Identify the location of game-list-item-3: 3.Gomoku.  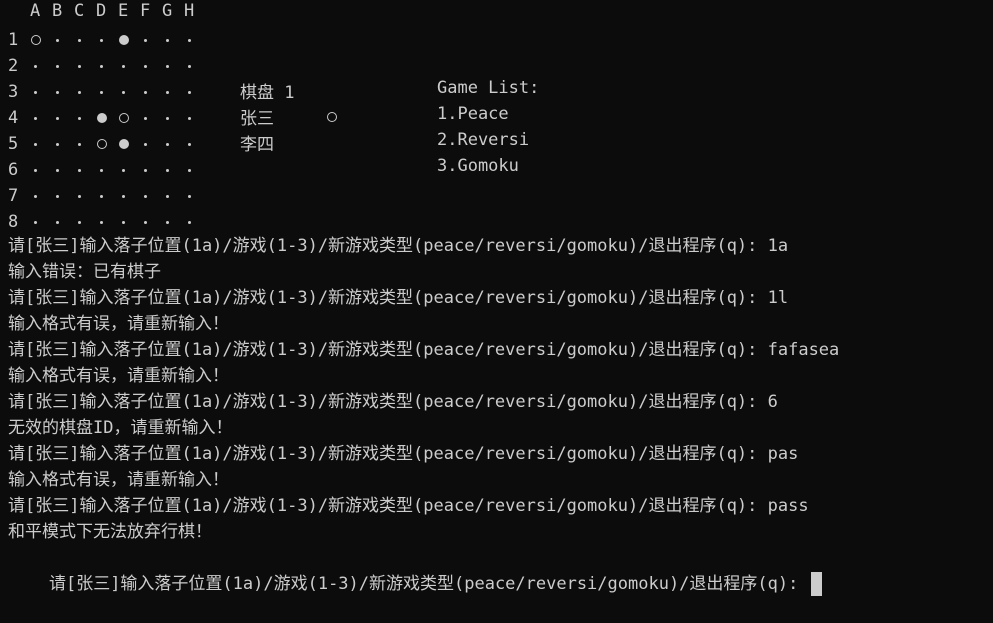
(478, 166).